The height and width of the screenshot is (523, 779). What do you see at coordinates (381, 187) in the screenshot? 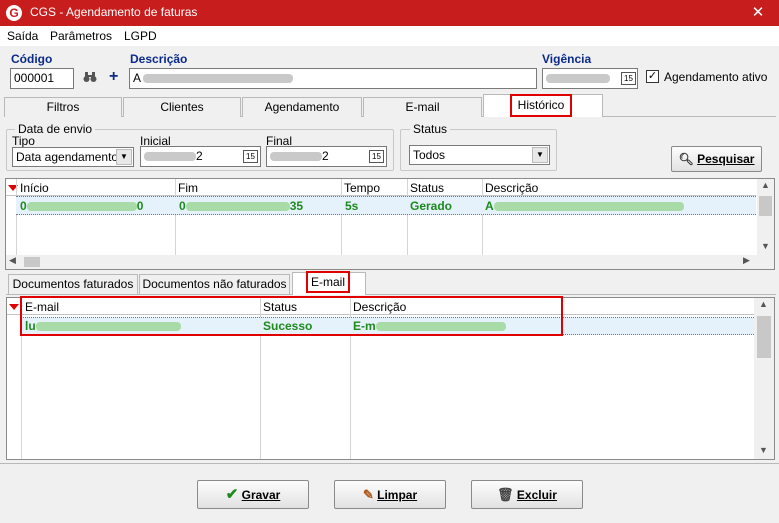
I see `history-grid-header: Início Fim Tempo Status Descrição` at bounding box center [381, 187].